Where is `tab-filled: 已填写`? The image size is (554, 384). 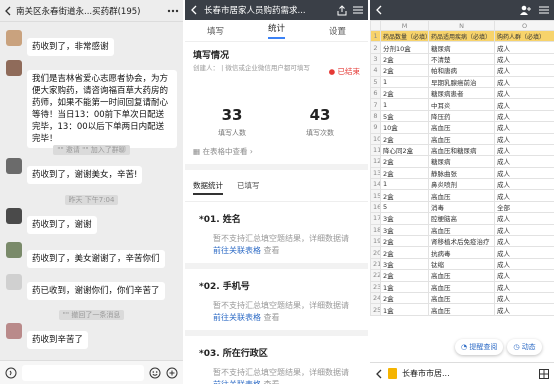
tab-filled: 已填写 is located at coordinates (248, 187).